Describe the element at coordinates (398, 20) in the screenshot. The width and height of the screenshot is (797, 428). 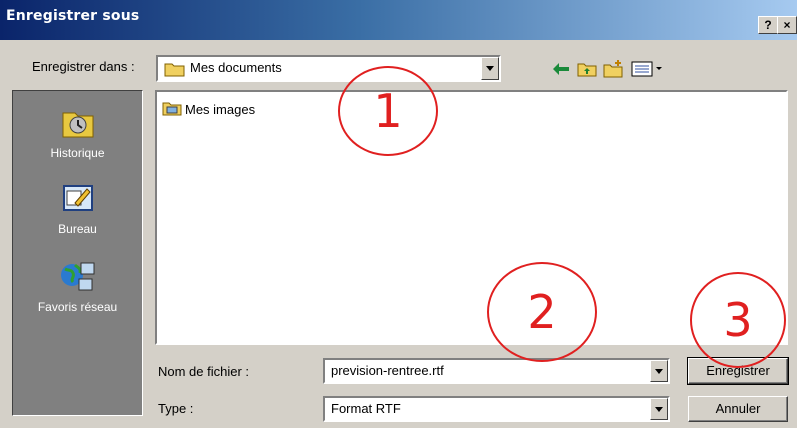
I see `title-bar: Enregistrer sous ? ×` at that location.